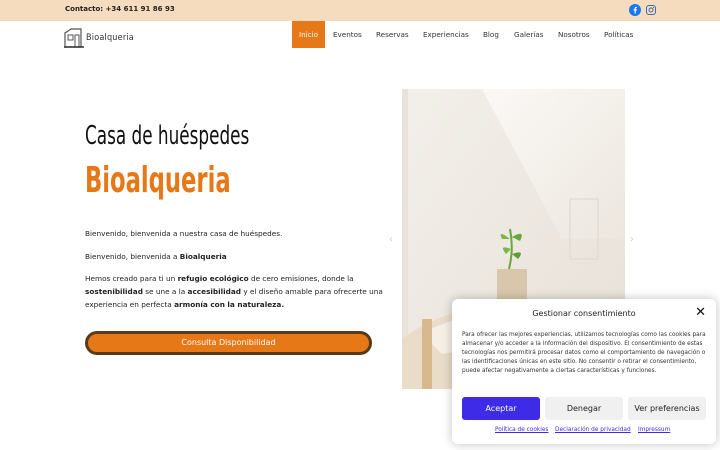  What do you see at coordinates (574, 34) in the screenshot?
I see `nav-nosotros: Nosotros` at bounding box center [574, 34].